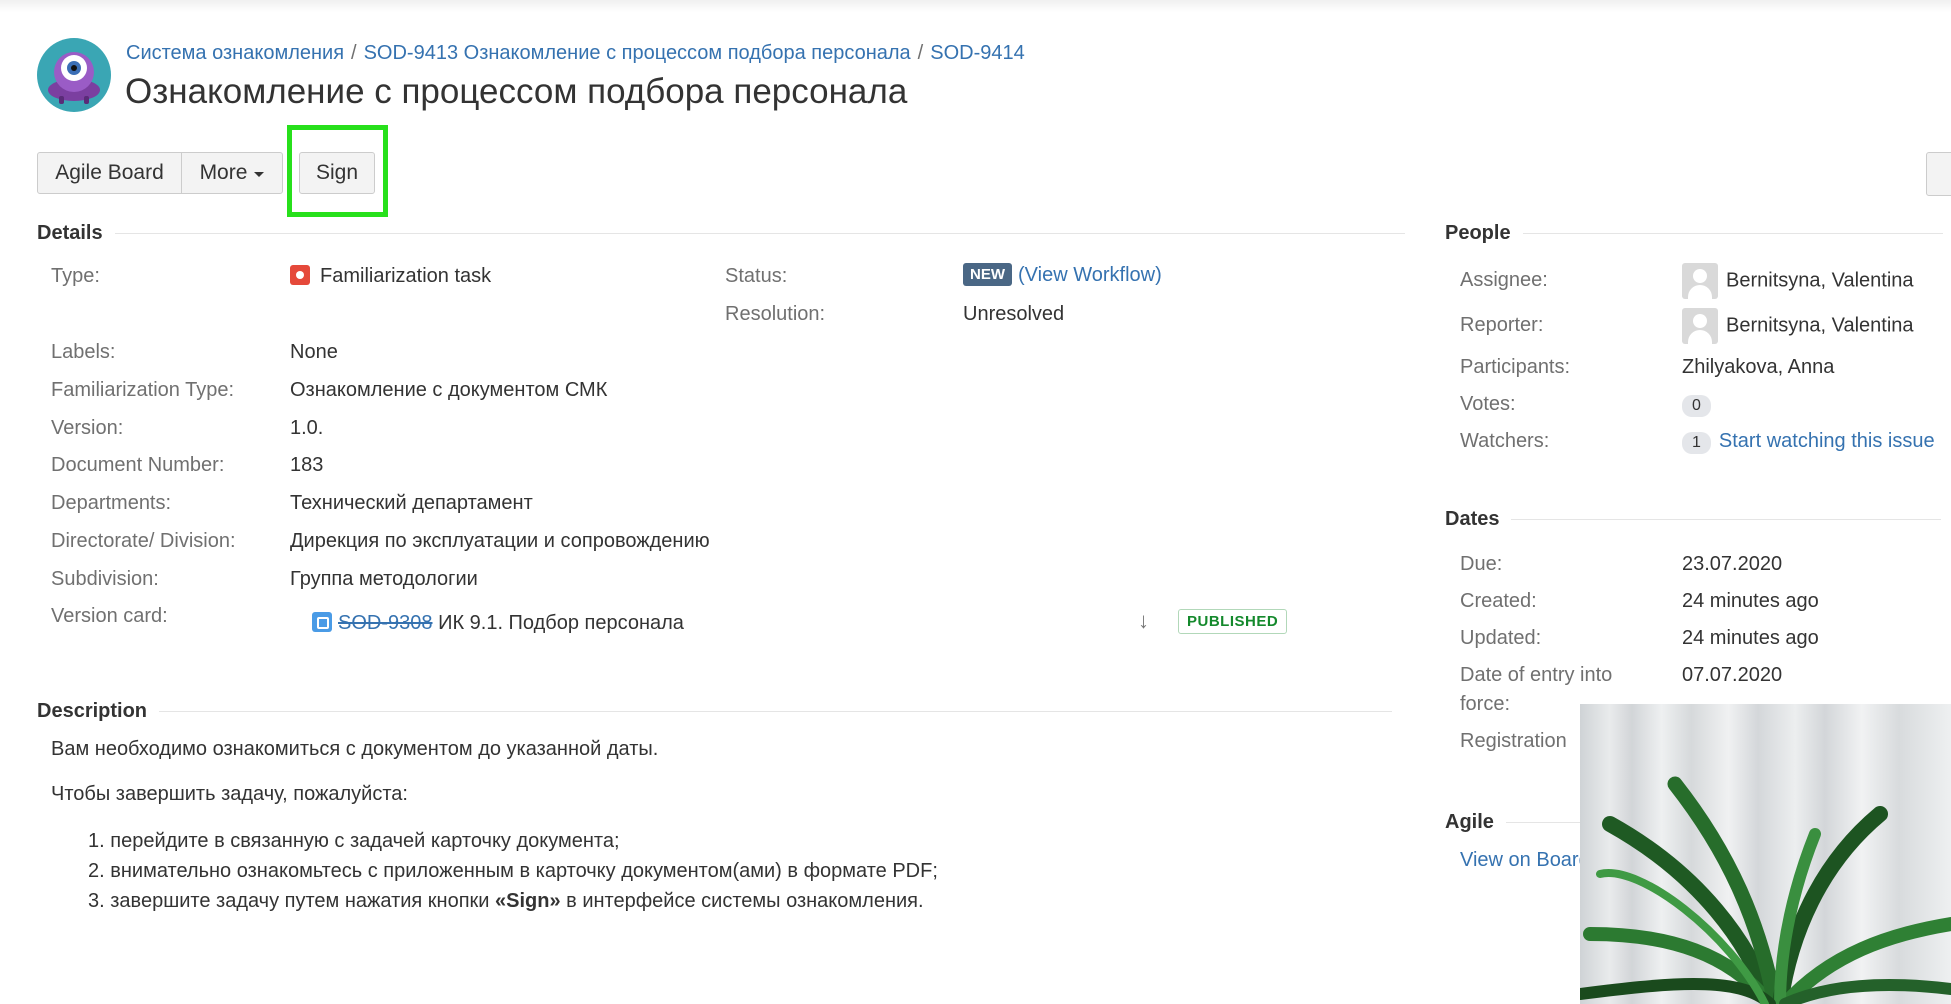 The width and height of the screenshot is (1951, 1004). I want to click on familiarization-task-icon, so click(300, 275).